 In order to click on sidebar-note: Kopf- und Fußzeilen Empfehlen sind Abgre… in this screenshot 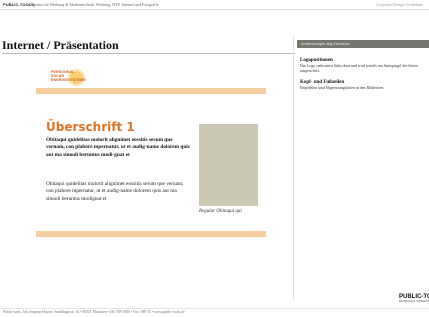, I will do `click(364, 85)`.